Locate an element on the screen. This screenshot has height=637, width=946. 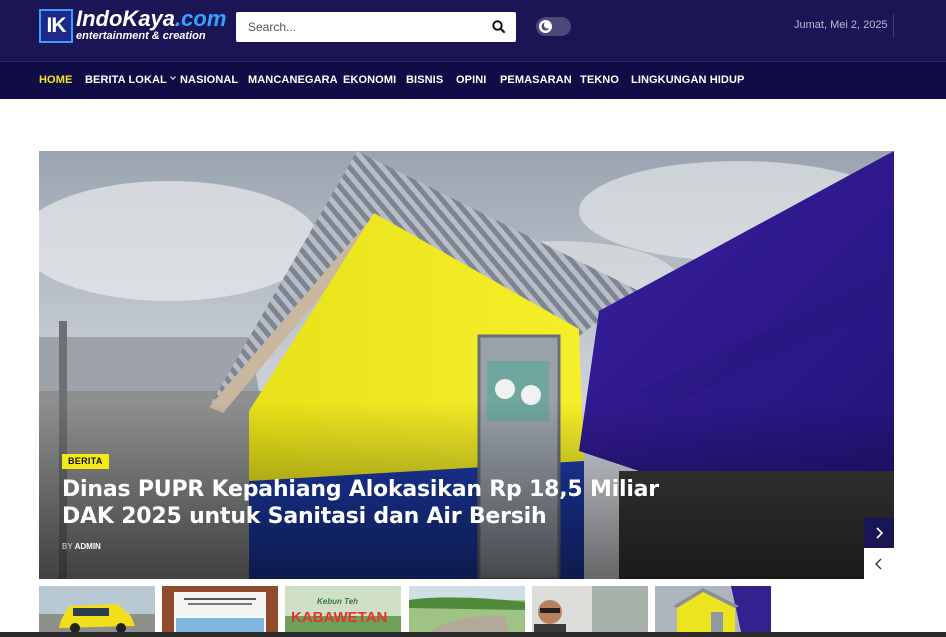
moon-icon is located at coordinates (546, 26).